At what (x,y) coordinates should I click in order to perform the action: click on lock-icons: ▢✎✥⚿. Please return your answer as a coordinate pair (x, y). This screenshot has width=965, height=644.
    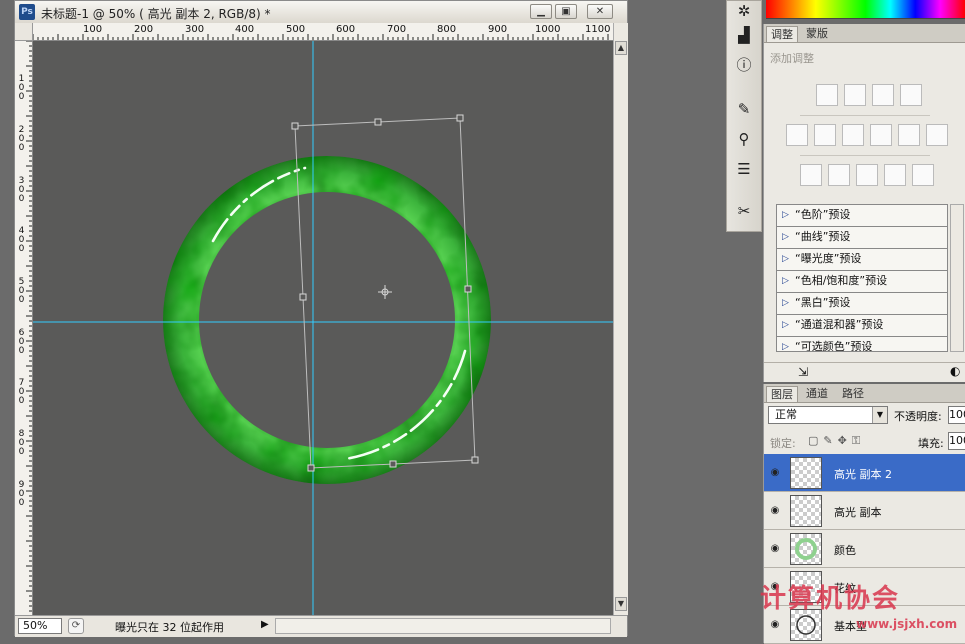
    Looking at the image, I should click on (836, 441).